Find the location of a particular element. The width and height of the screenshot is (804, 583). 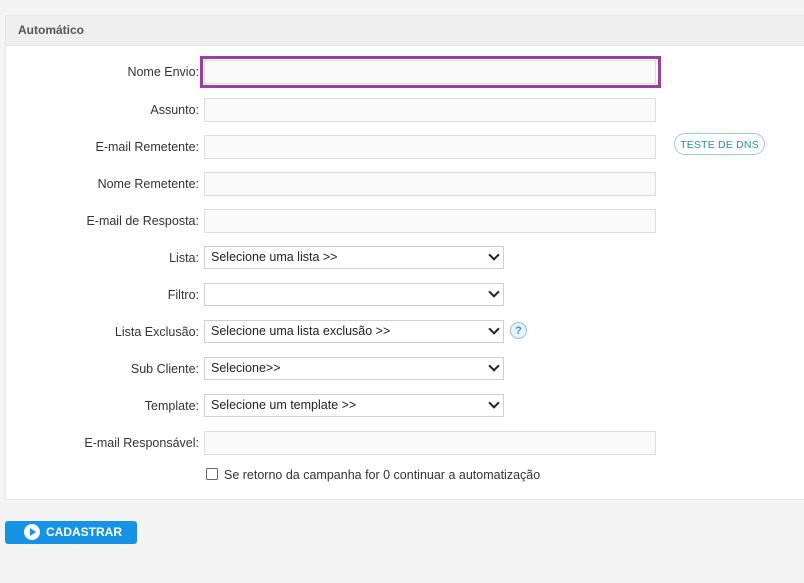

email-resposta-input is located at coordinates (430, 221).